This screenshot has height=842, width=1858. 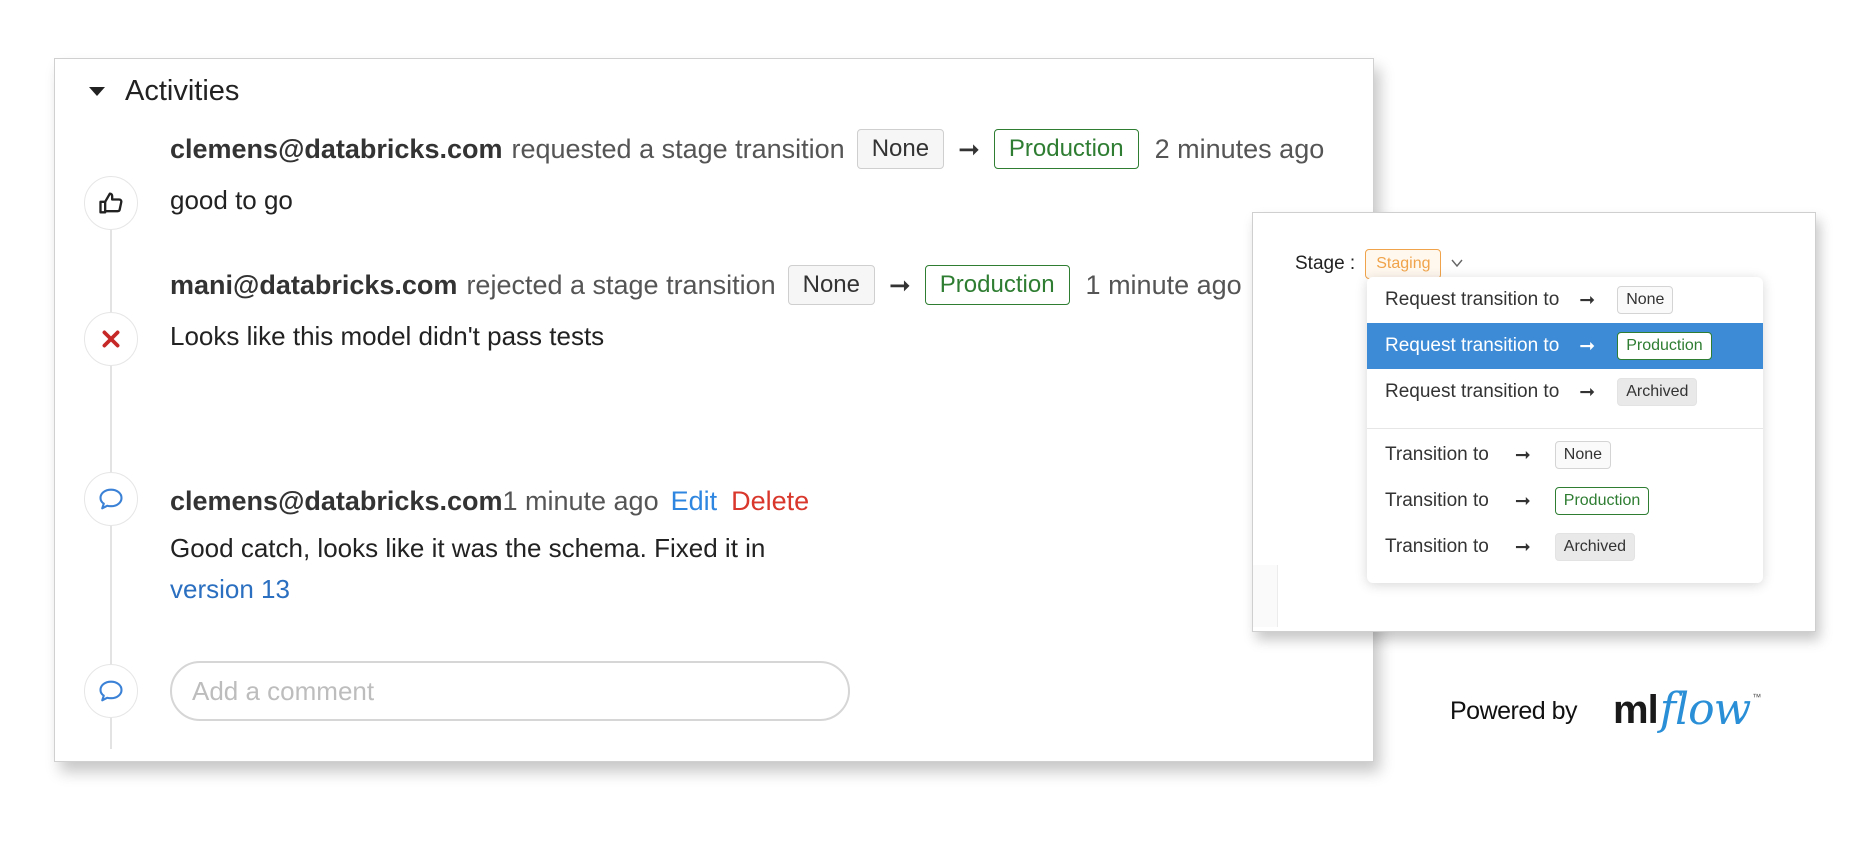 I want to click on menu-item-transition-archived: Transition to ➞ Archived, so click(x=1565, y=547).